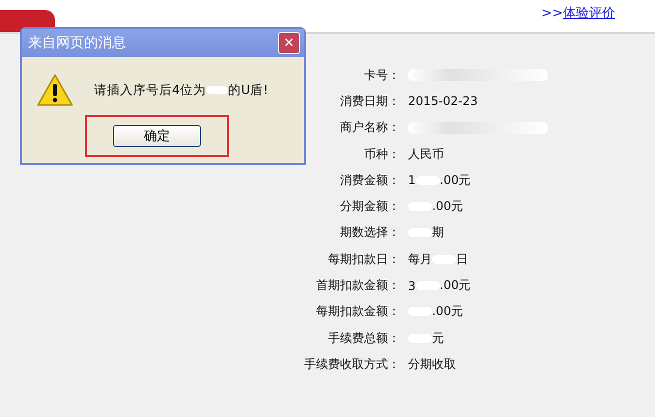  Describe the element at coordinates (432, 364) in the screenshot. I see `field-value: 分期收取` at that location.